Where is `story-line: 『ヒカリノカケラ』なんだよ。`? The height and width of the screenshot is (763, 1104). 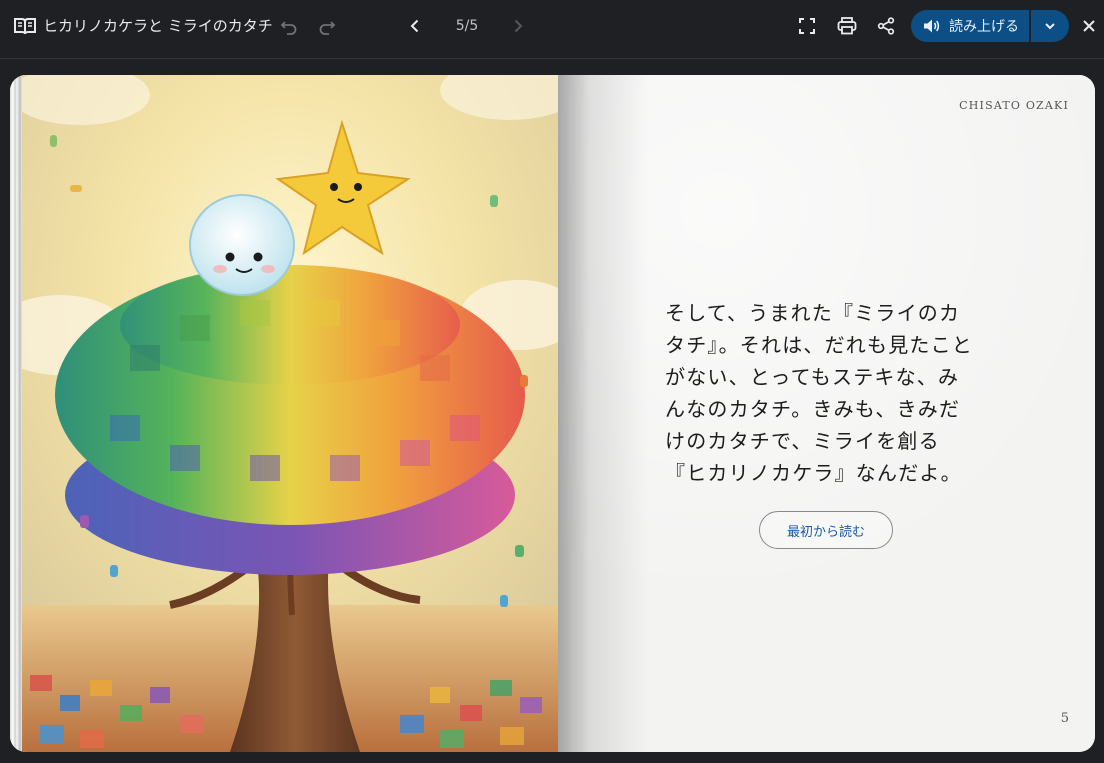 story-line: 『ヒカリノカケラ』なんだよ。 is located at coordinates (813, 473).